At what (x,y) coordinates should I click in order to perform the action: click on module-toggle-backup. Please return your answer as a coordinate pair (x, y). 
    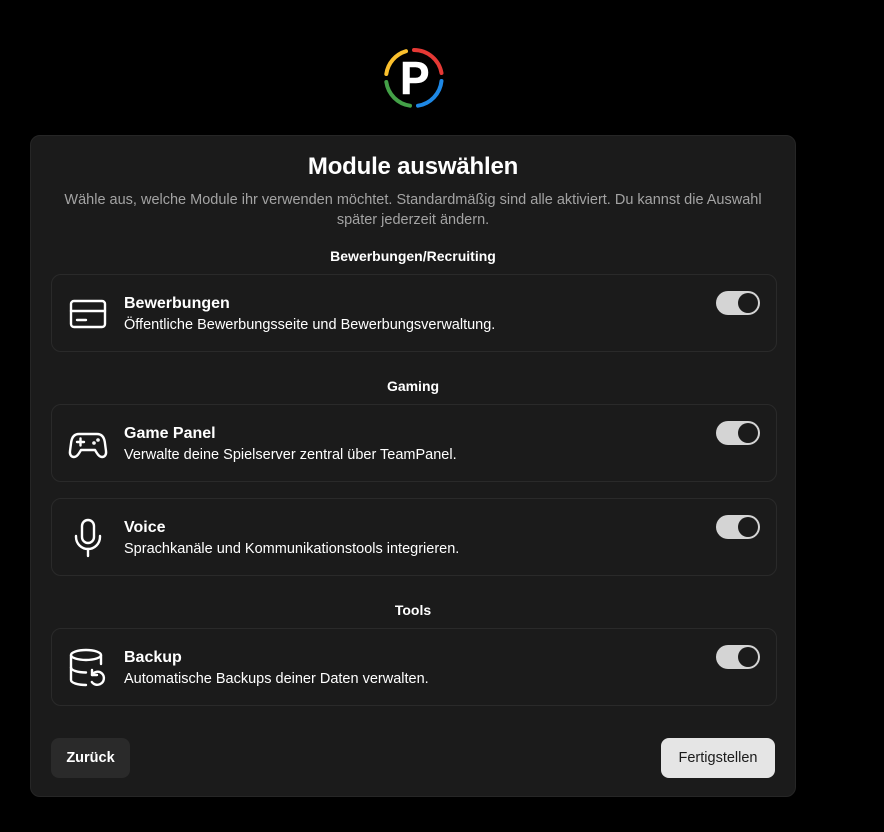
    Looking at the image, I should click on (738, 657).